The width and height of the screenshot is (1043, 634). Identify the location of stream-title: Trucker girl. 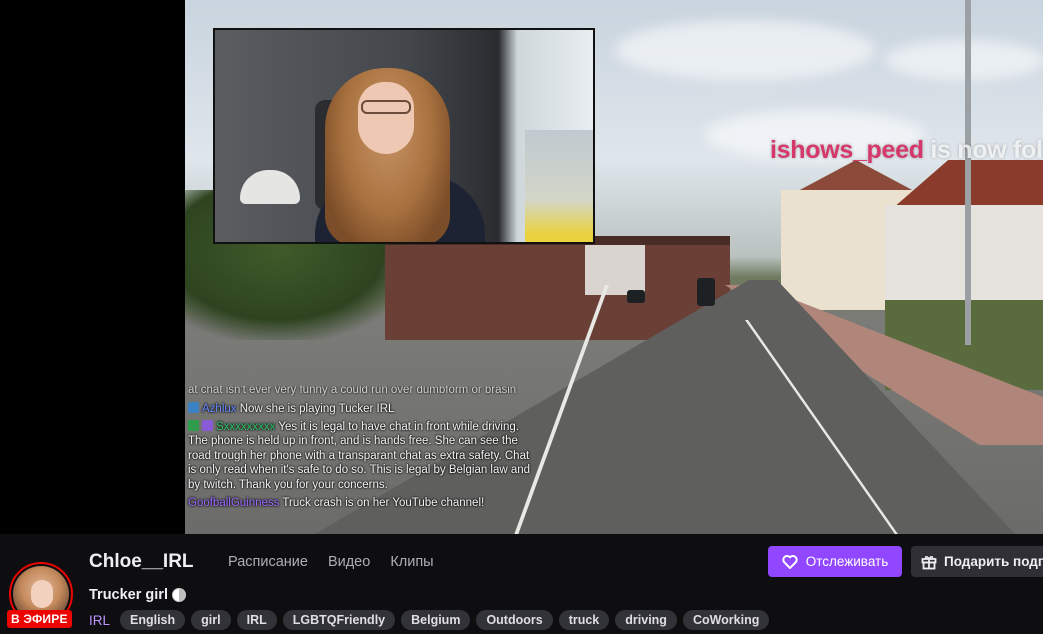
(137, 595).